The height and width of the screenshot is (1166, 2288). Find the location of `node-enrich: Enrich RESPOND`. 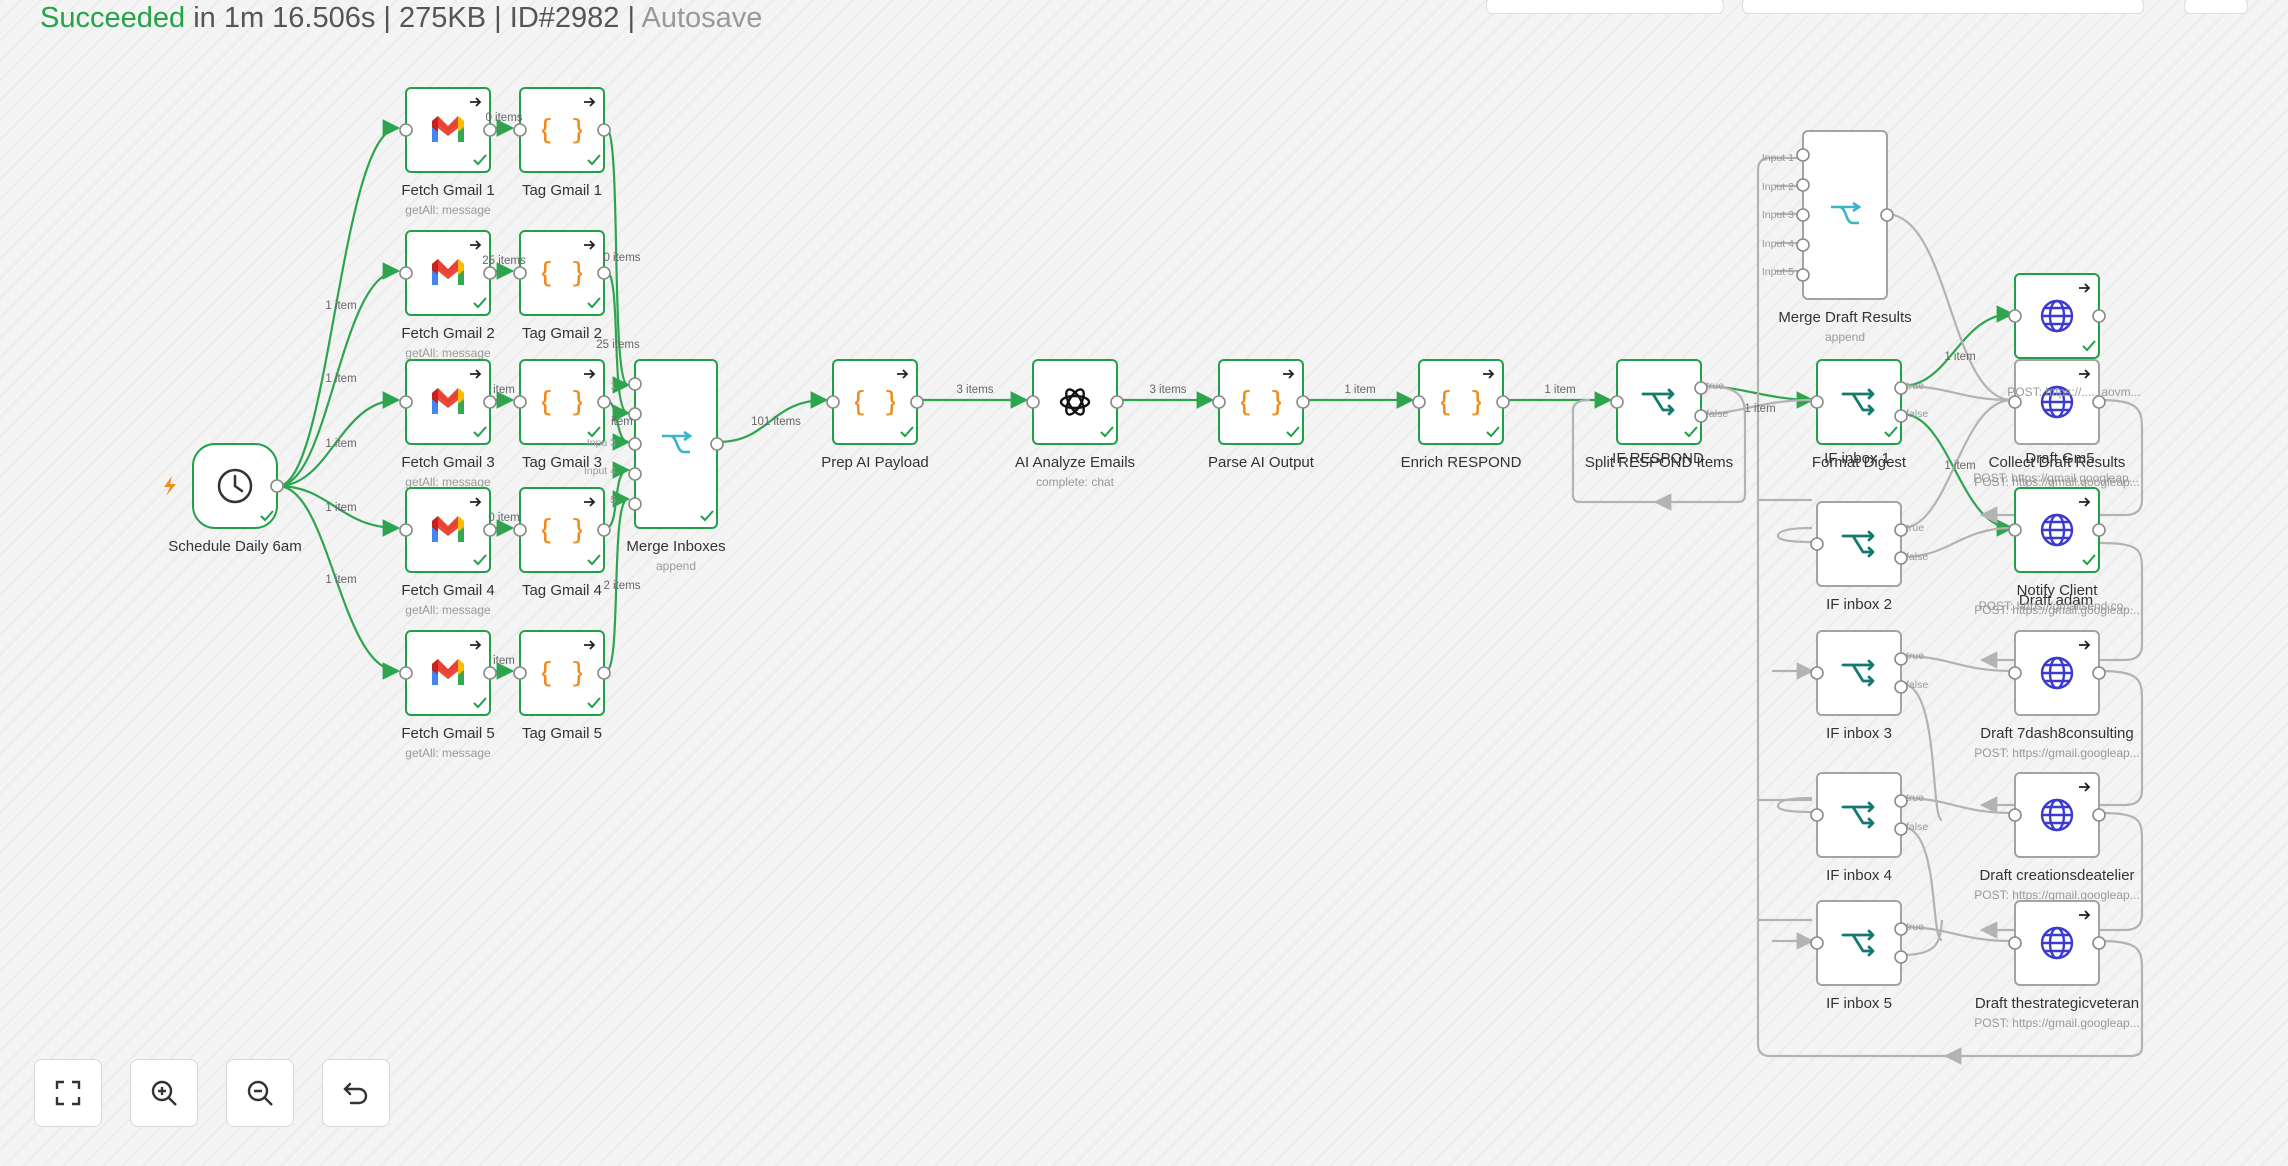

node-enrich: Enrich RESPOND is located at coordinates (1461, 415).